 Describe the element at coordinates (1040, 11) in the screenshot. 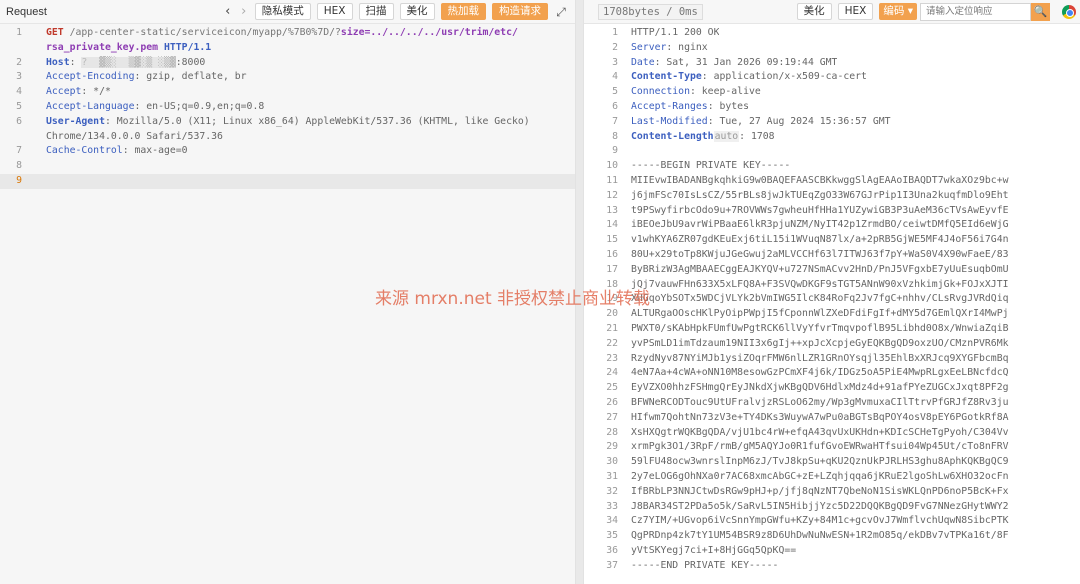

I see `search-icon: 🔍` at that location.